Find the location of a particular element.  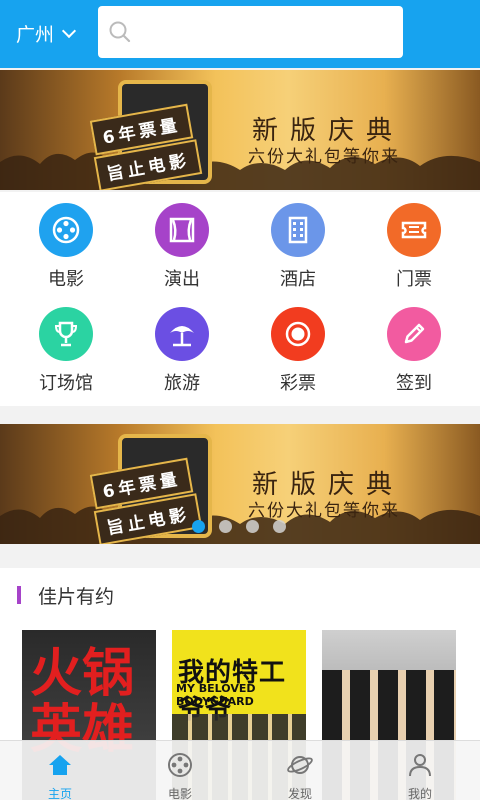

ticket-icon is located at coordinates (414, 230).